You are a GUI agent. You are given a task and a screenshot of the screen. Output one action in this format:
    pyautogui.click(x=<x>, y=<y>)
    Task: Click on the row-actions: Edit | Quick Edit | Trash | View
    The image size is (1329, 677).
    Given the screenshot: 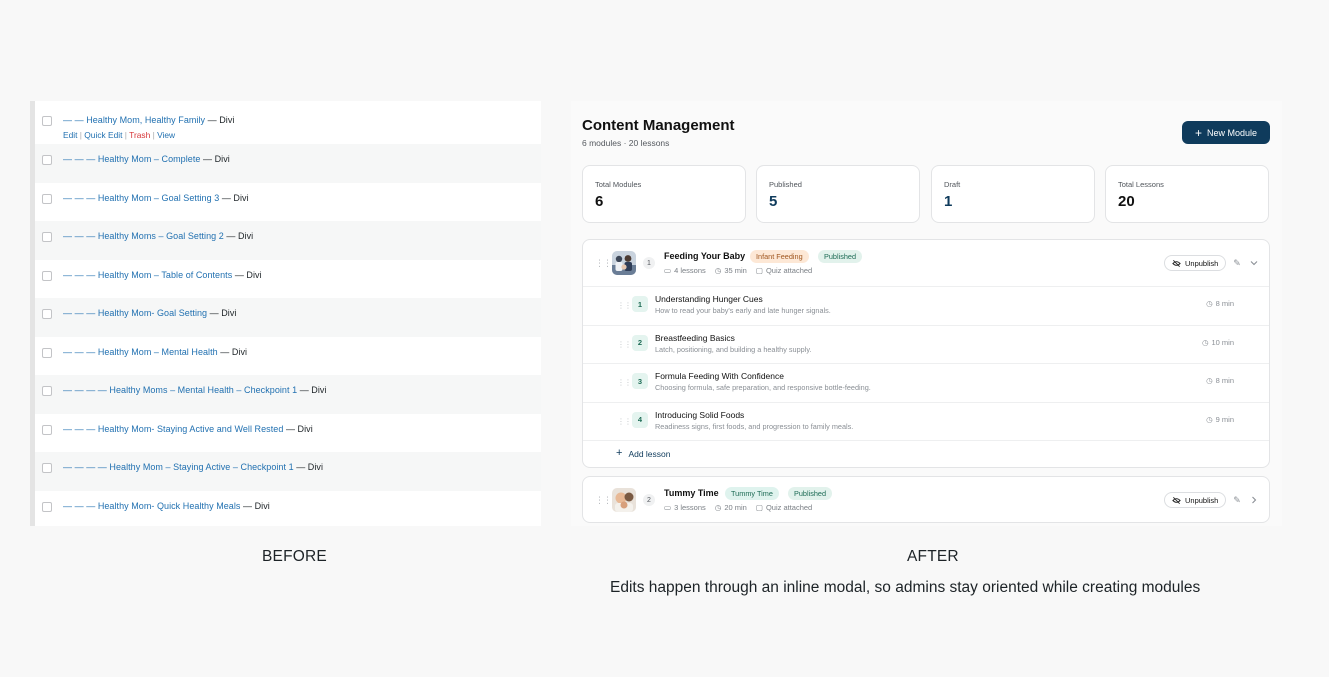 What is the action you would take?
    pyautogui.click(x=119, y=135)
    